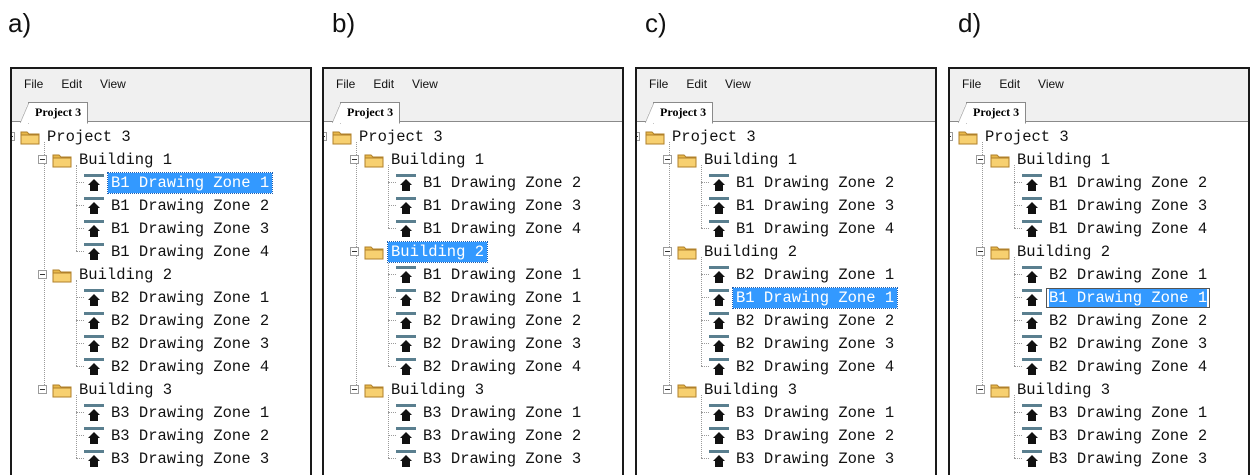  What do you see at coordinates (1128, 297) in the screenshot?
I see `rename-input: B1 Drawing Zone 1` at bounding box center [1128, 297].